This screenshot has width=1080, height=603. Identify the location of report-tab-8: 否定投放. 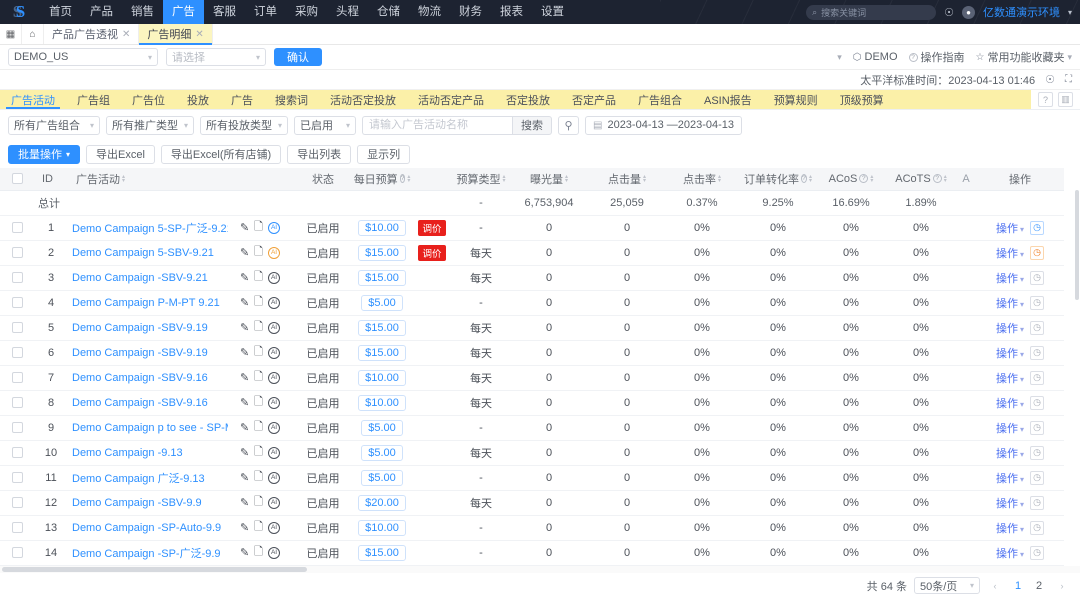
(528, 99).